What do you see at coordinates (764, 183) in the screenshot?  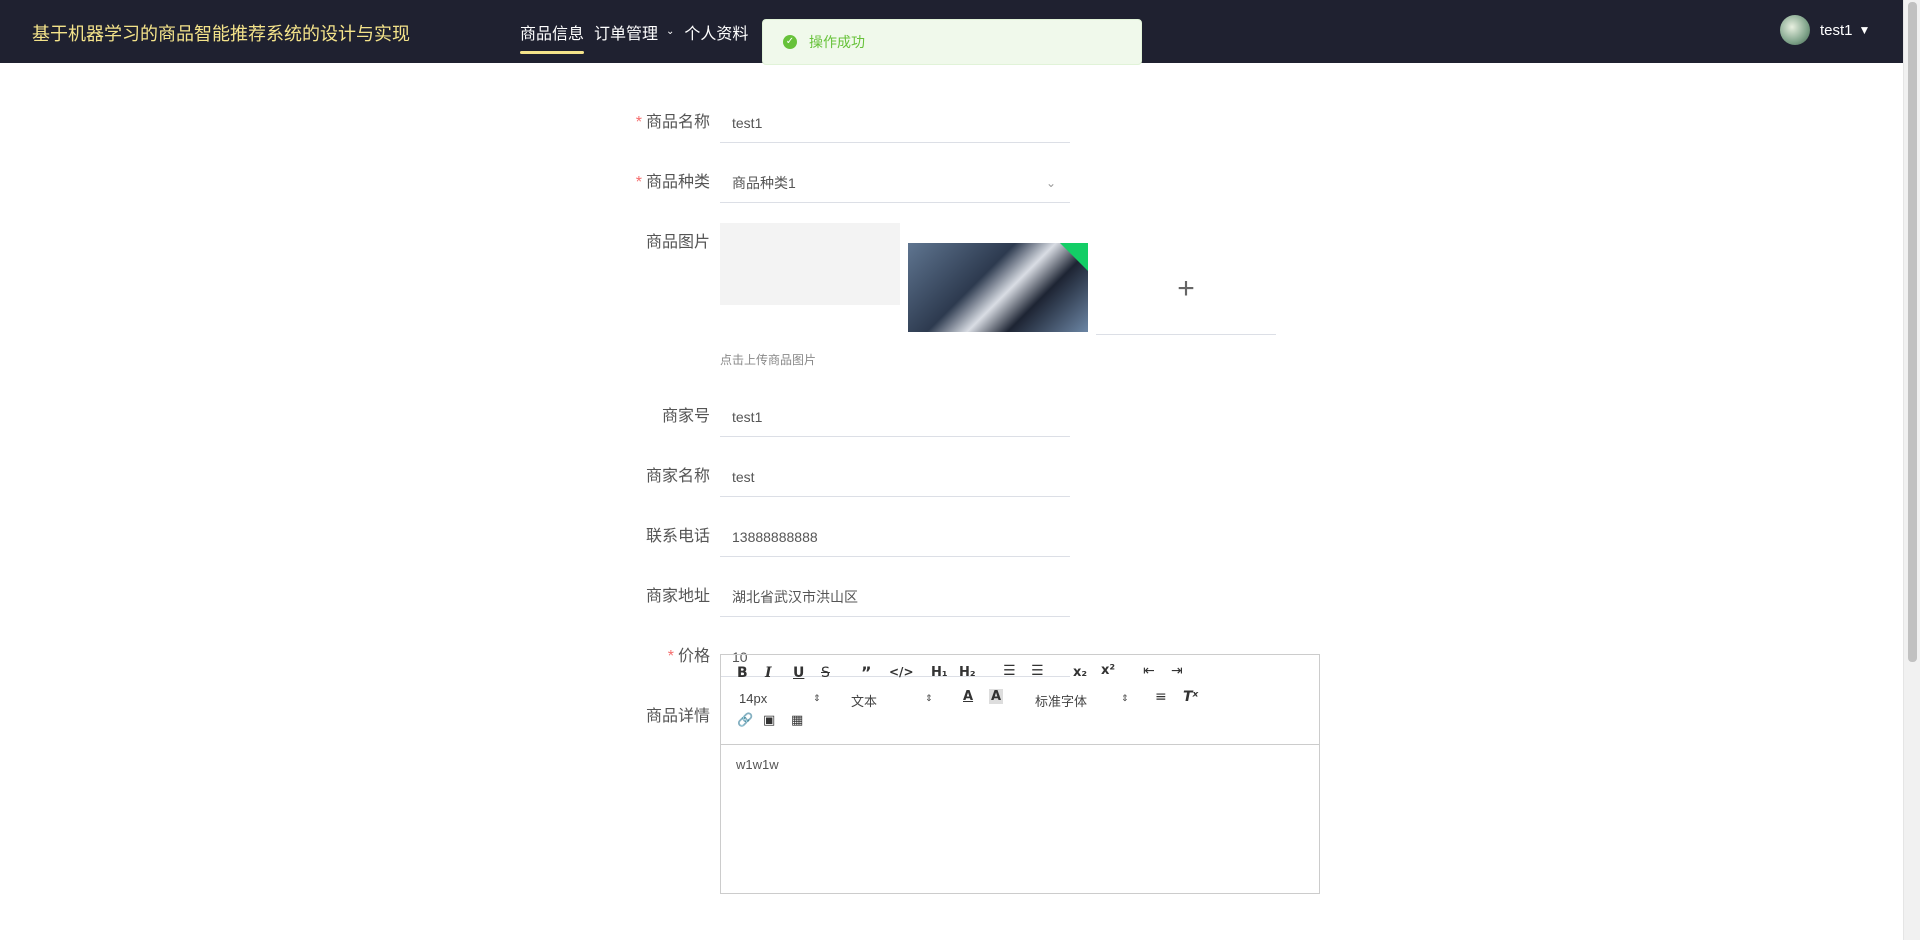 I see `category-value: 商品种类1` at bounding box center [764, 183].